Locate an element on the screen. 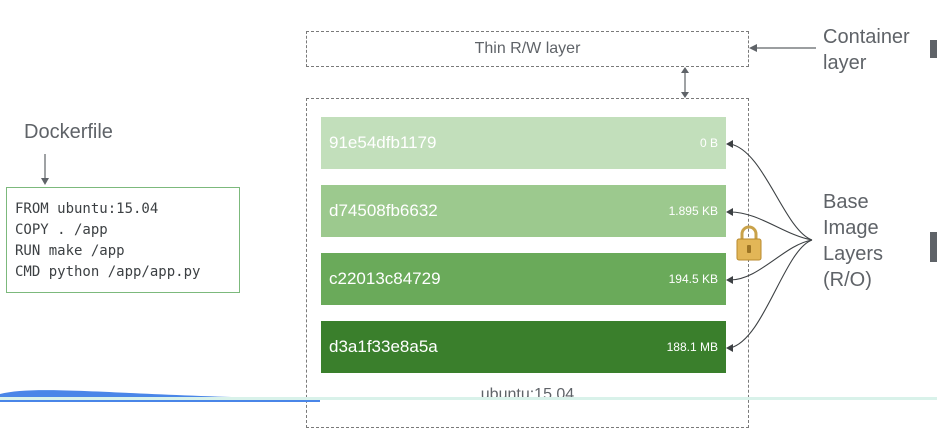 The image size is (937, 428). rw-image-connector is located at coordinates (685, 82).